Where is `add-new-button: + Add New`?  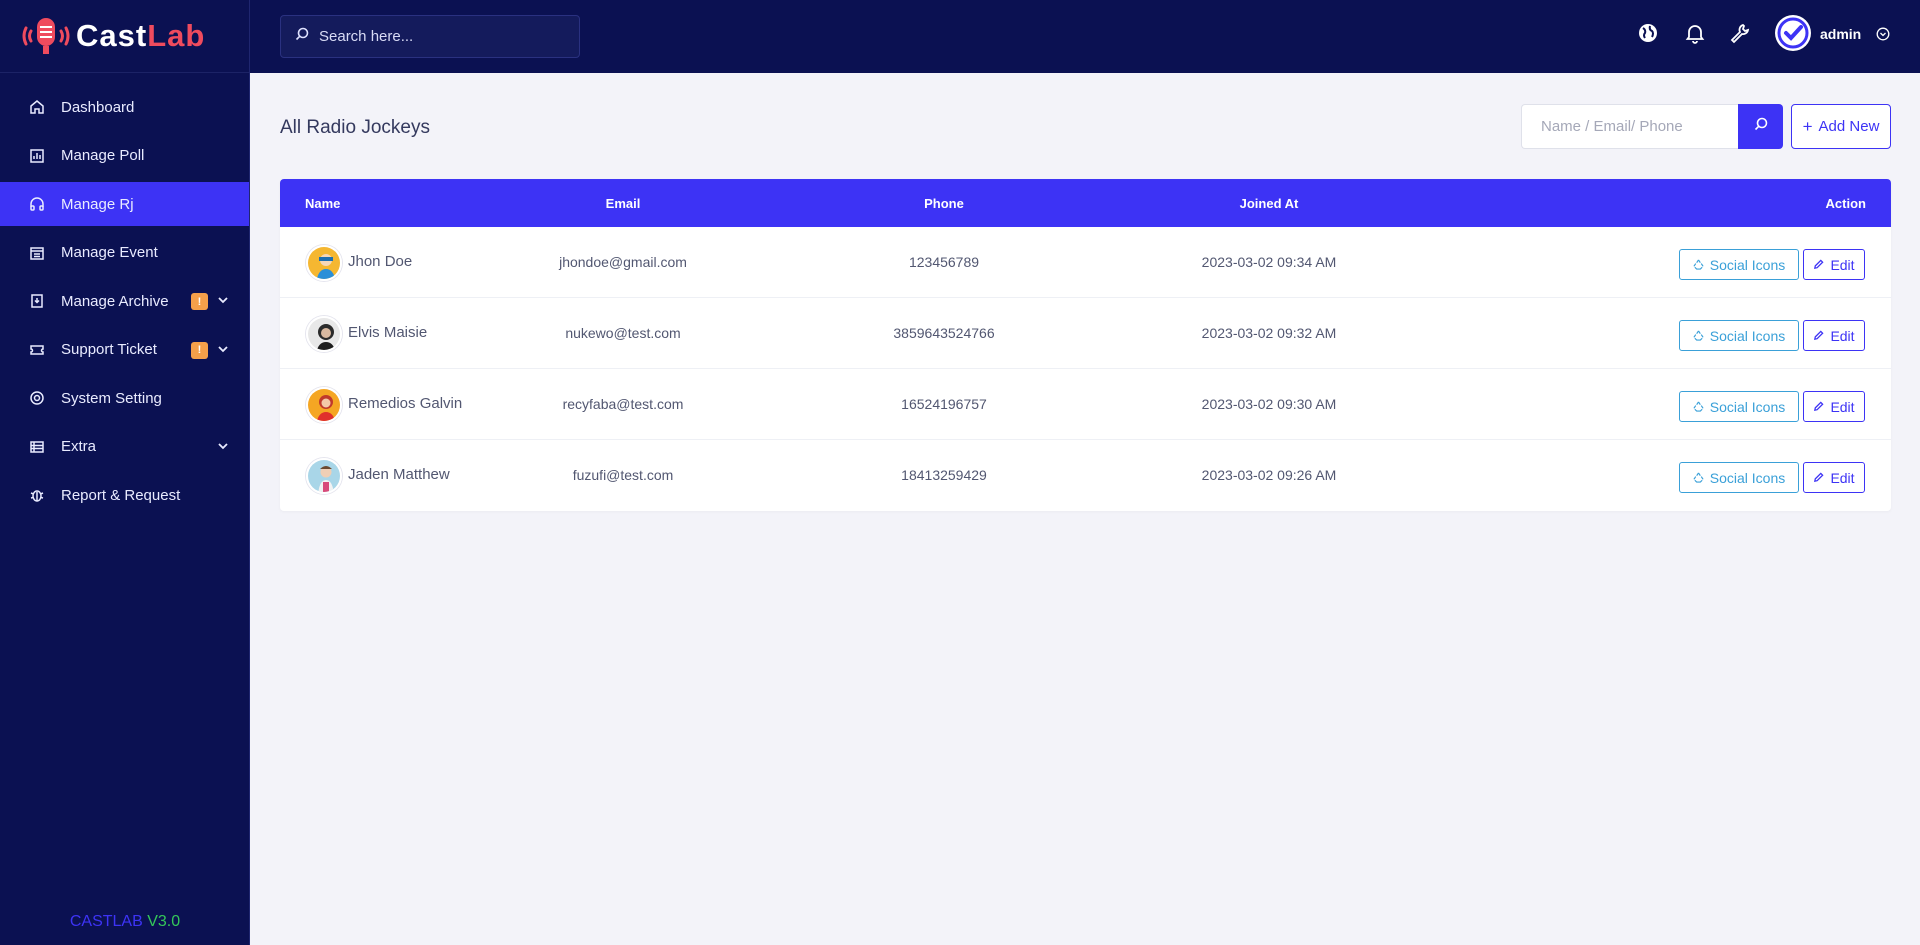
add-new-button: + Add New is located at coordinates (1841, 126).